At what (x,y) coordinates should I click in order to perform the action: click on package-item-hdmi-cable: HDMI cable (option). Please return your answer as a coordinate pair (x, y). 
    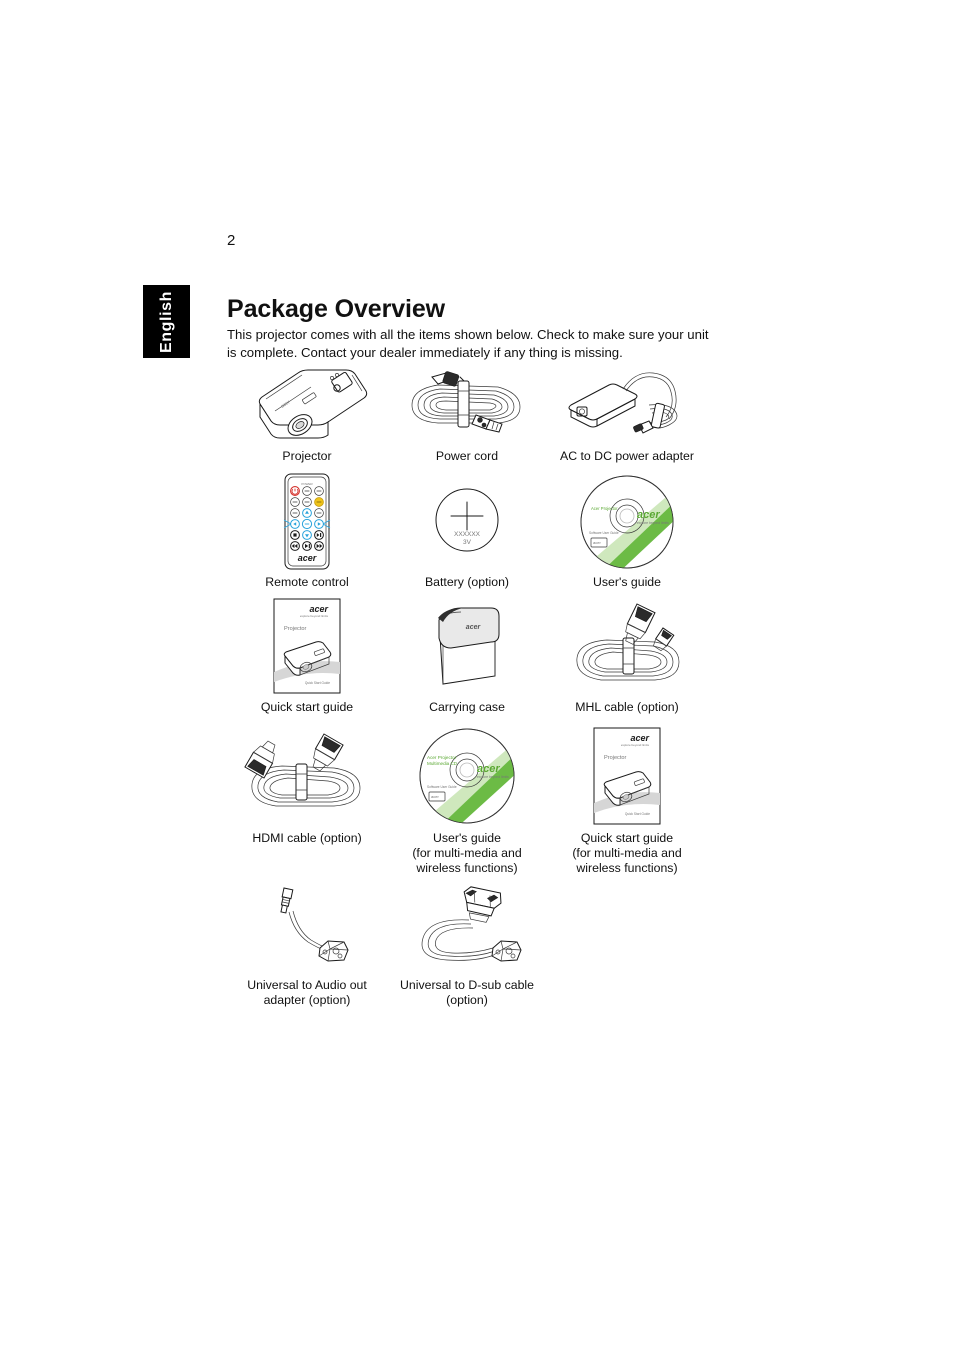
    Looking at the image, I should click on (307, 799).